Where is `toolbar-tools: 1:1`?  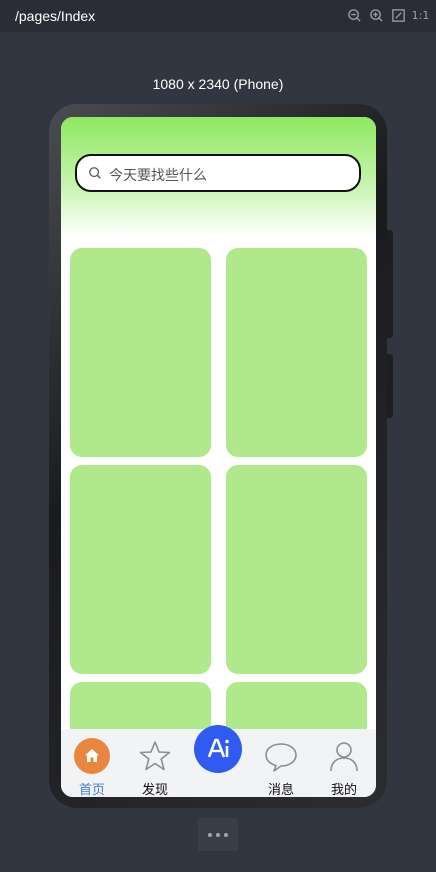 toolbar-tools: 1:1 is located at coordinates (388, 15).